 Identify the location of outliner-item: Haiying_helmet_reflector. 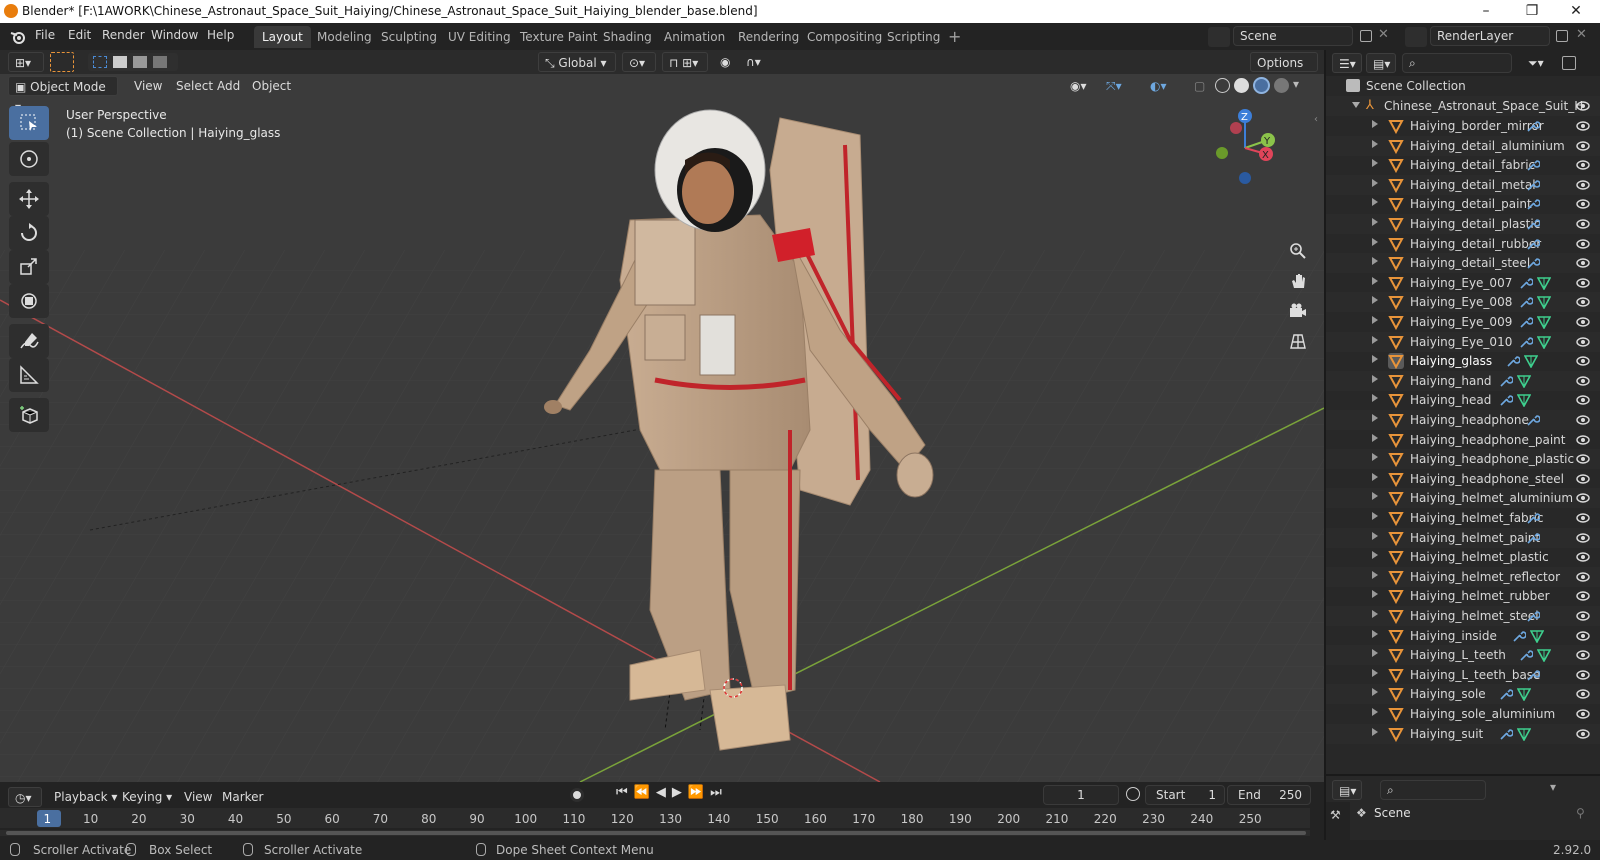
(1463, 576).